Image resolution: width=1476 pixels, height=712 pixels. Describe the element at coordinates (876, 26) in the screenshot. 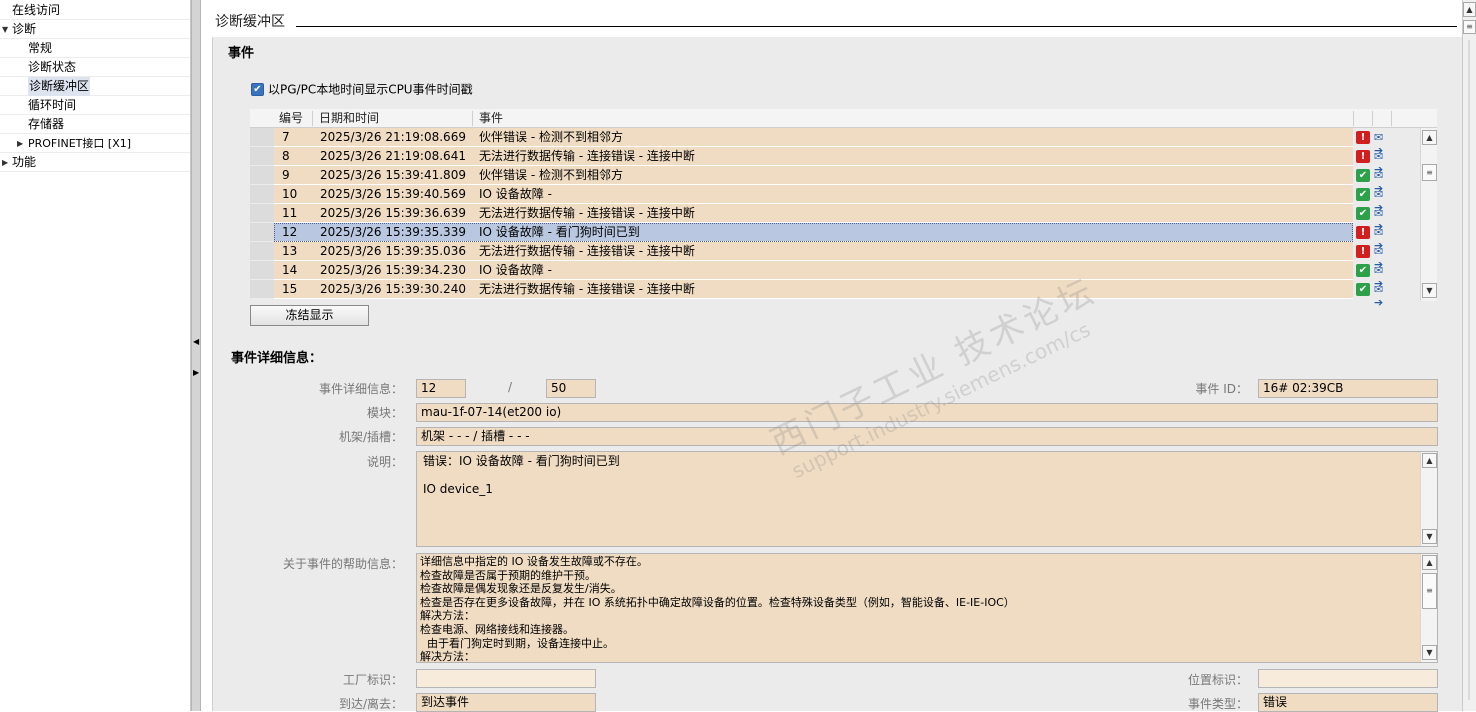

I see `title-divider` at that location.